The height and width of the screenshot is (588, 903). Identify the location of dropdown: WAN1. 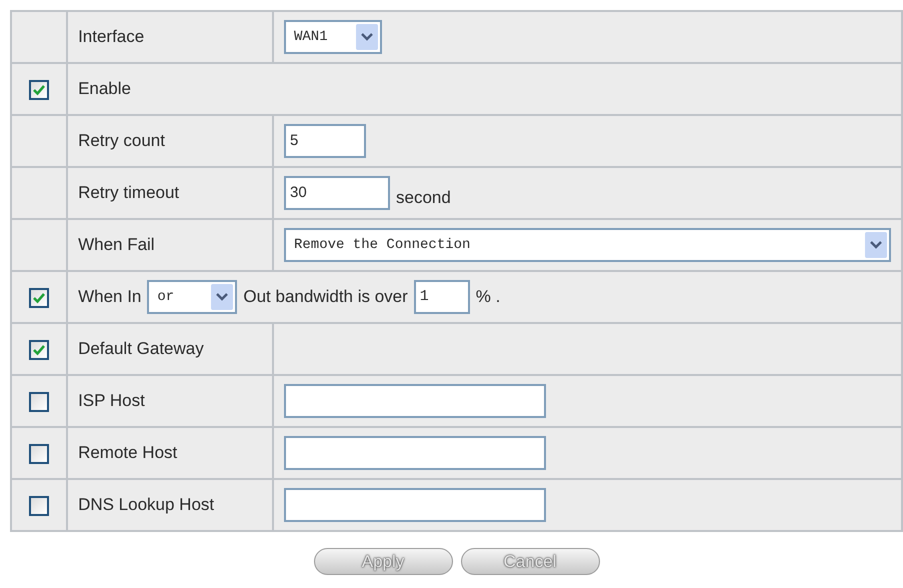
(333, 37).